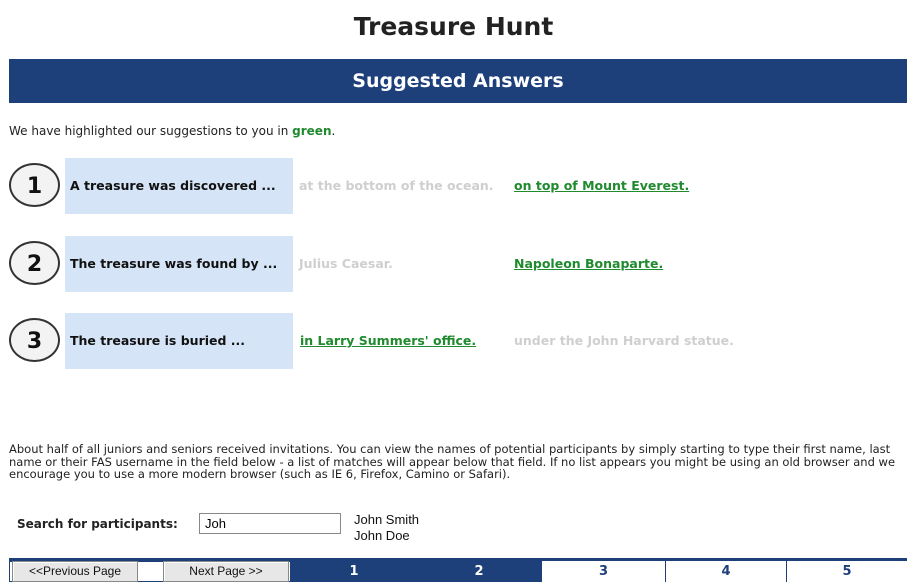  Describe the element at coordinates (97, 524) in the screenshot. I see `search-label: Search for participants:` at that location.